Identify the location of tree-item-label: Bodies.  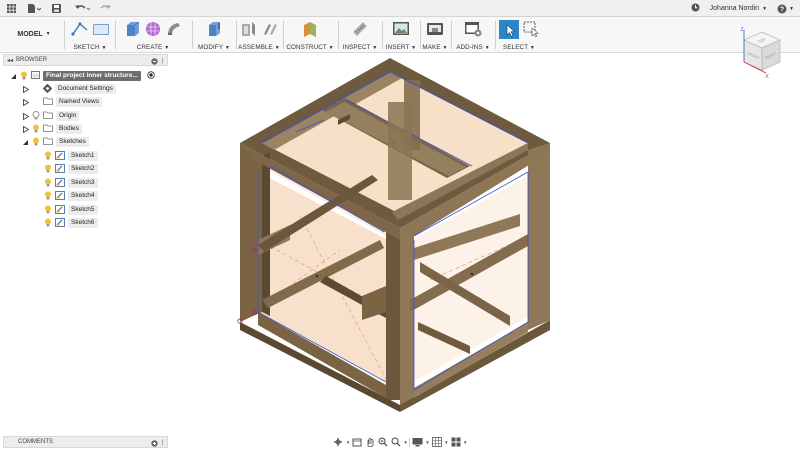
(69, 129).